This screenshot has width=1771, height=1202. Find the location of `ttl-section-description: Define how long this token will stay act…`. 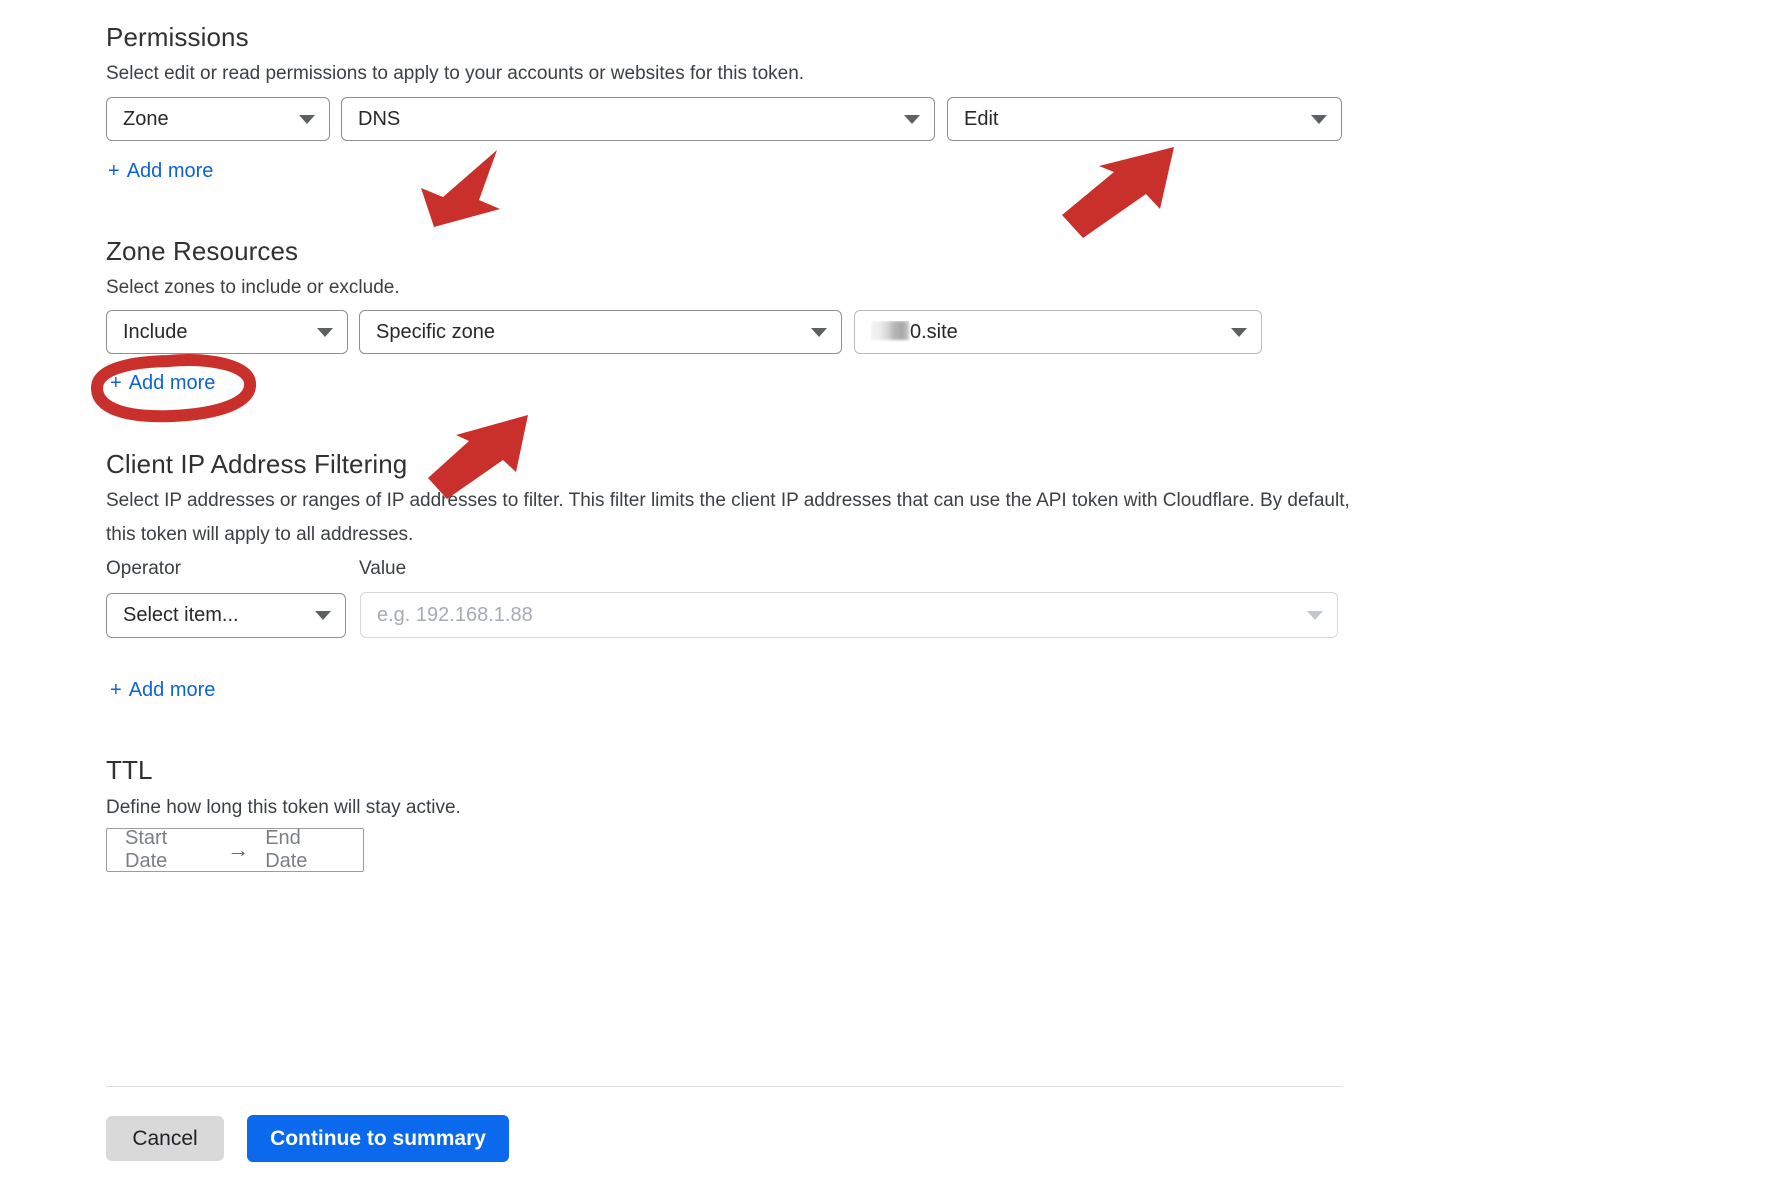

ttl-section-description: Define how long this token will stay act… is located at coordinates (283, 807).